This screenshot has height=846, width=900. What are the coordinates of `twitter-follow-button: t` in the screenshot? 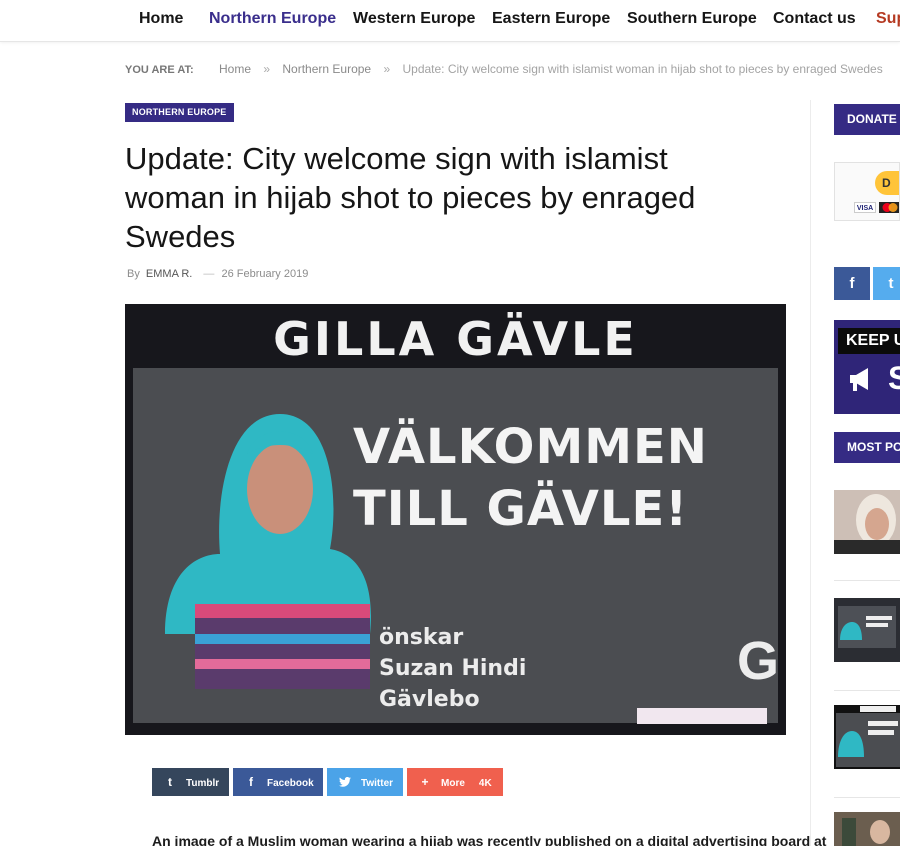 It's located at (886, 283).